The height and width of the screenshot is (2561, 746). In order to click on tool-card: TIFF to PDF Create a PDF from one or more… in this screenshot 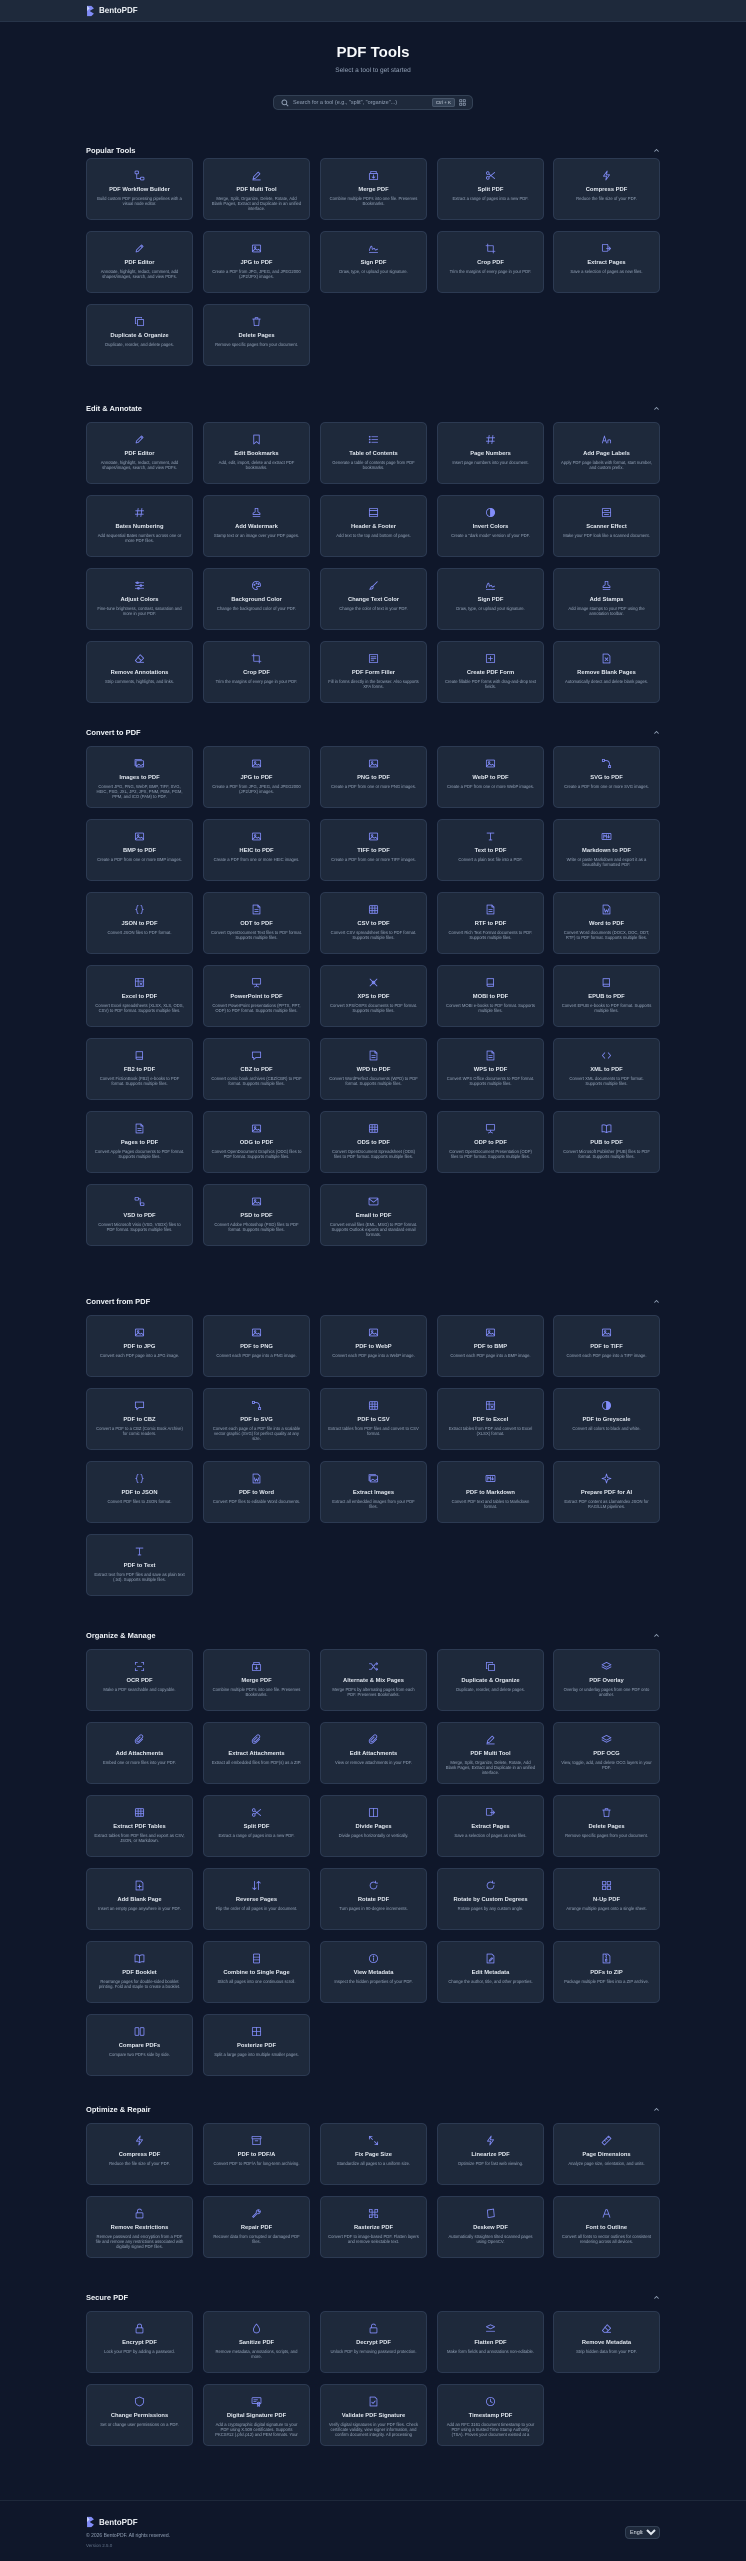, I will do `click(373, 850)`.